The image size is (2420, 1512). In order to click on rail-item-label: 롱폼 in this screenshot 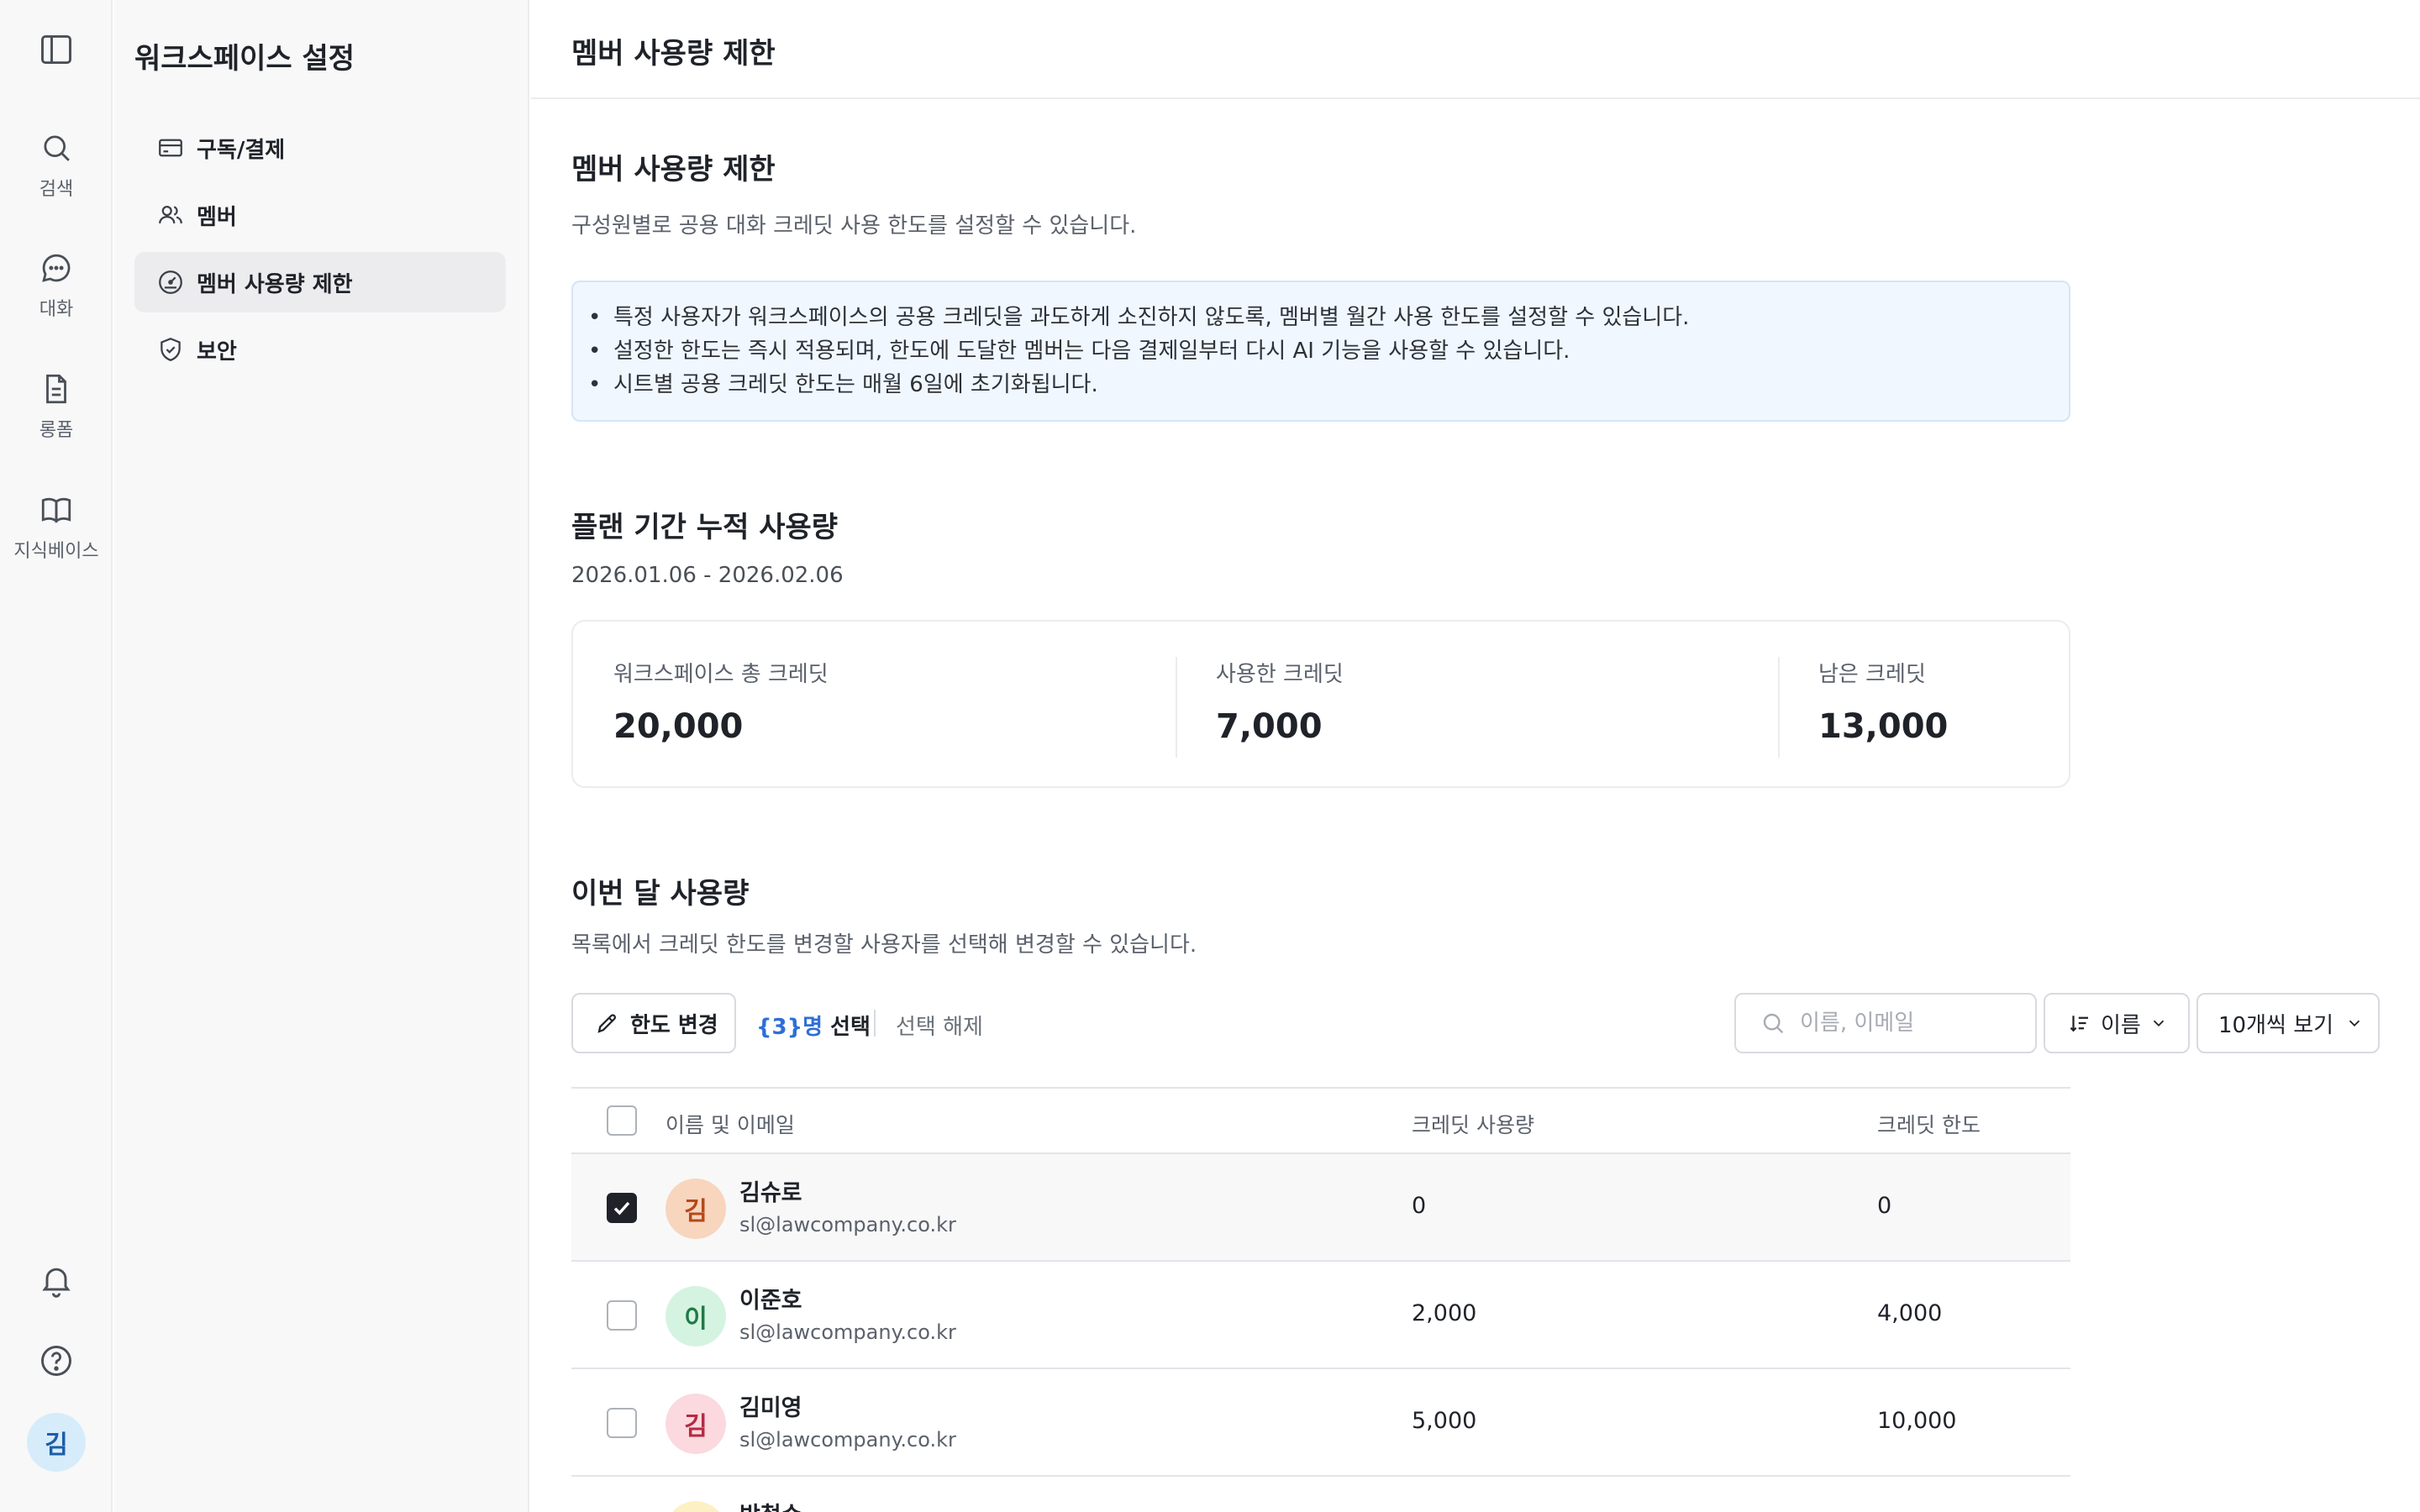, I will do `click(56, 430)`.